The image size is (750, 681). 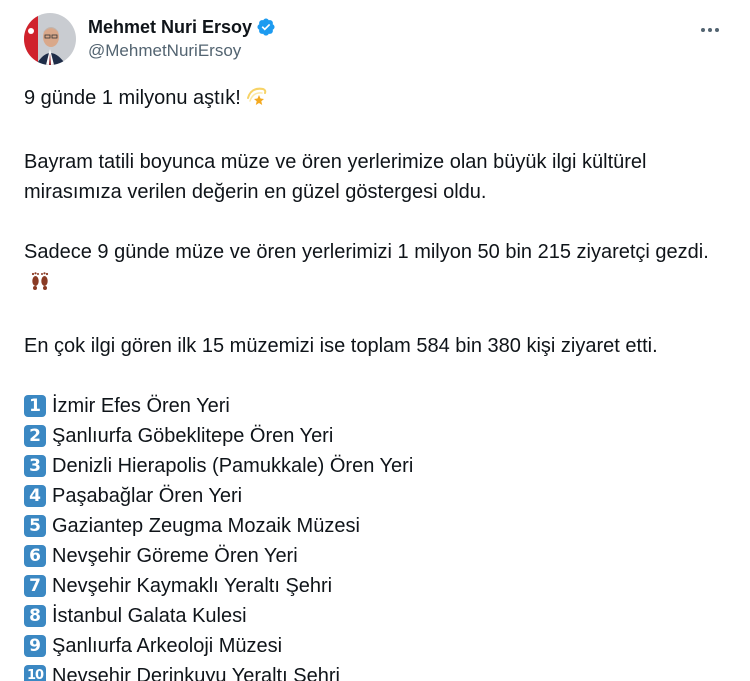 I want to click on keycap-number-icon: 3, so click(x=35, y=466).